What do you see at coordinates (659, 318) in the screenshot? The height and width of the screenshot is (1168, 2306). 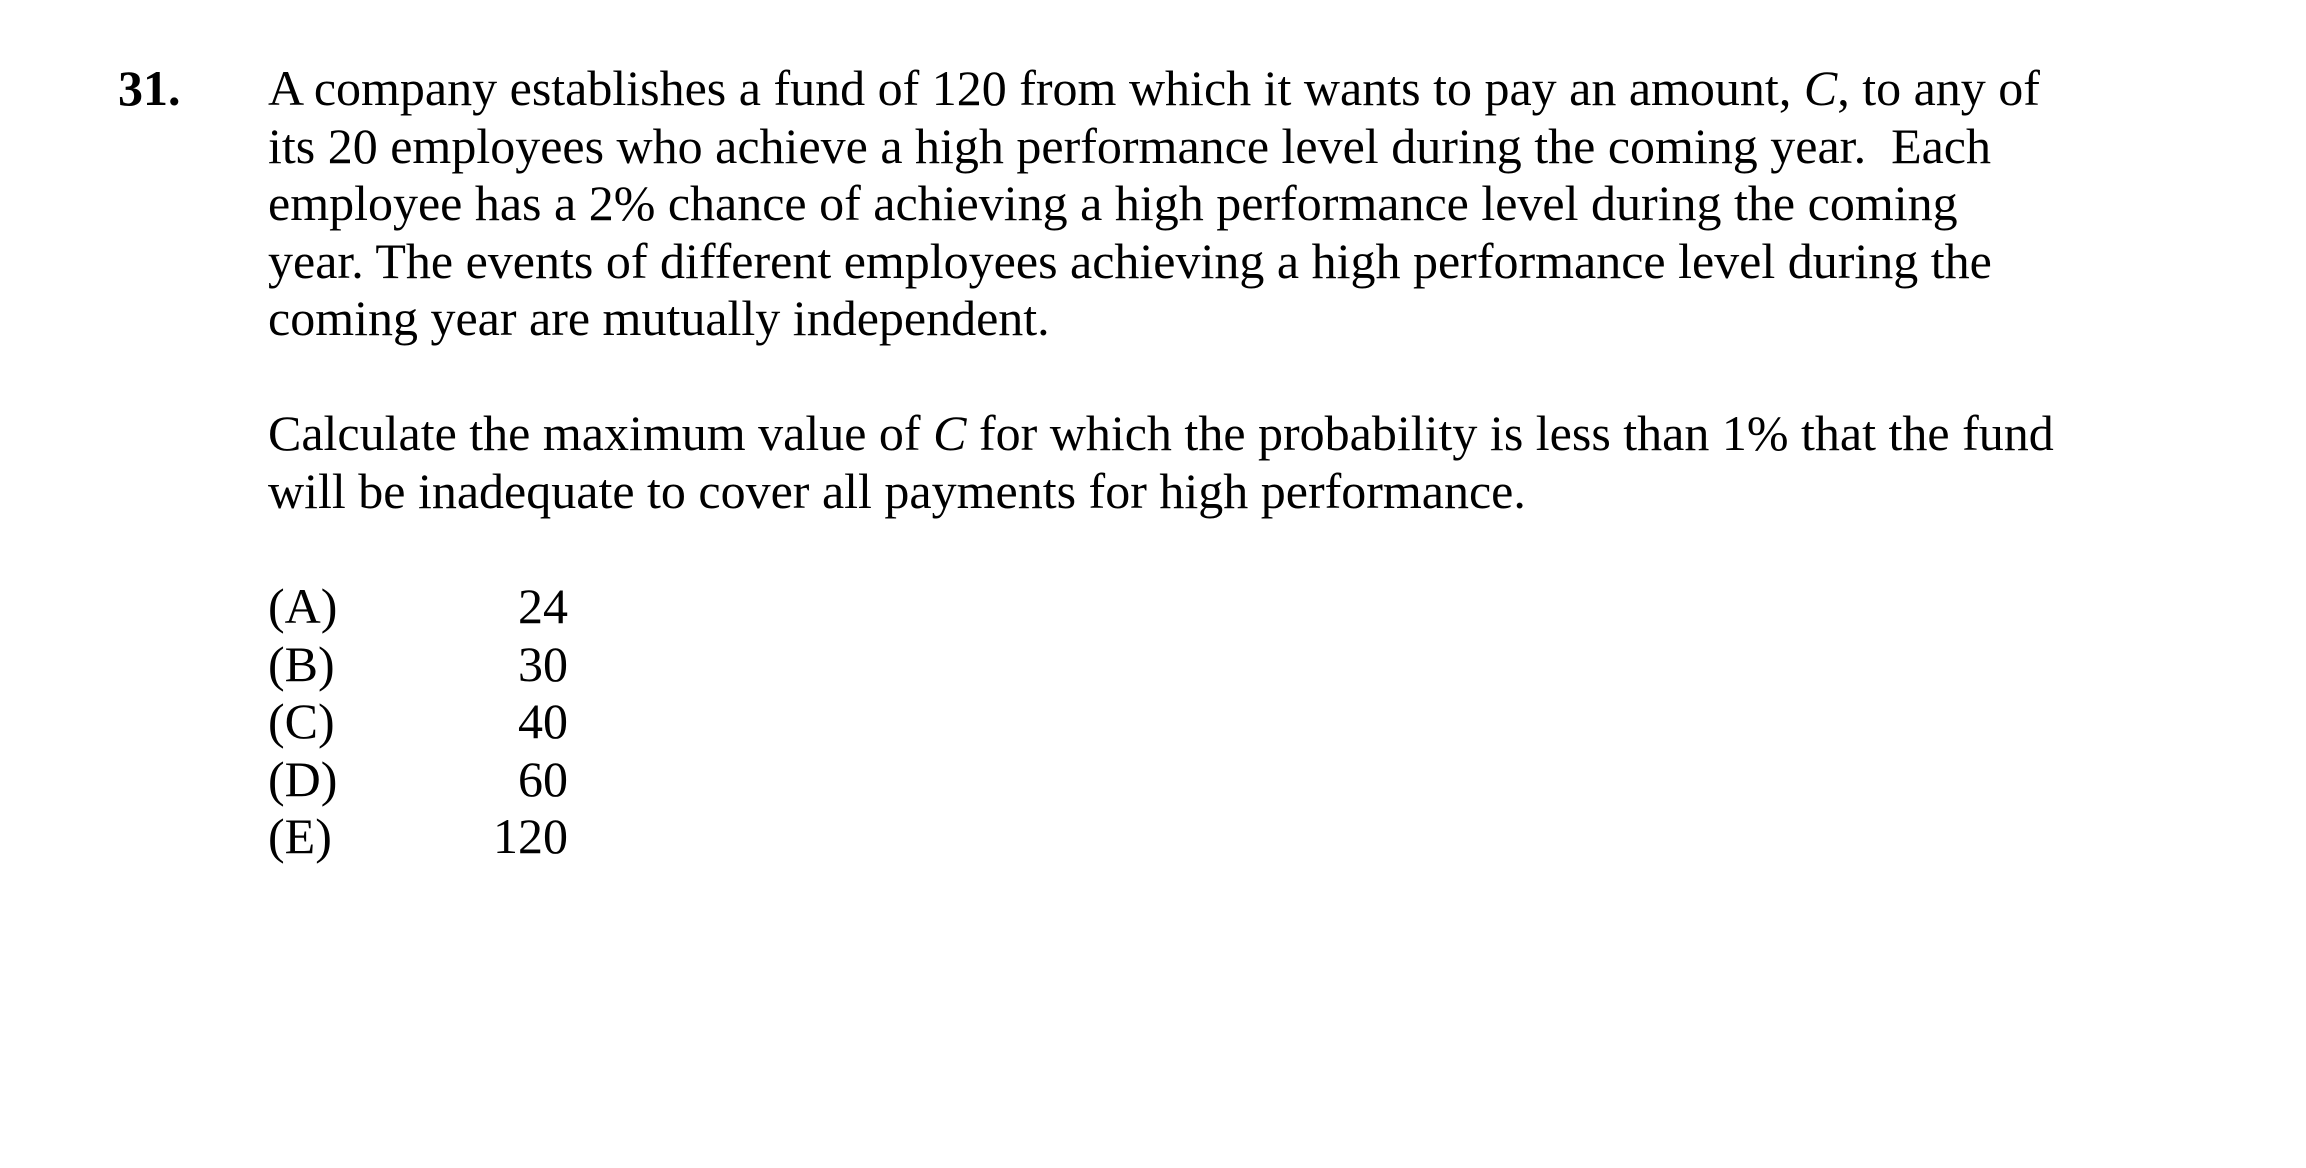 I see `stem-line: coming year are mutually independent.` at bounding box center [659, 318].